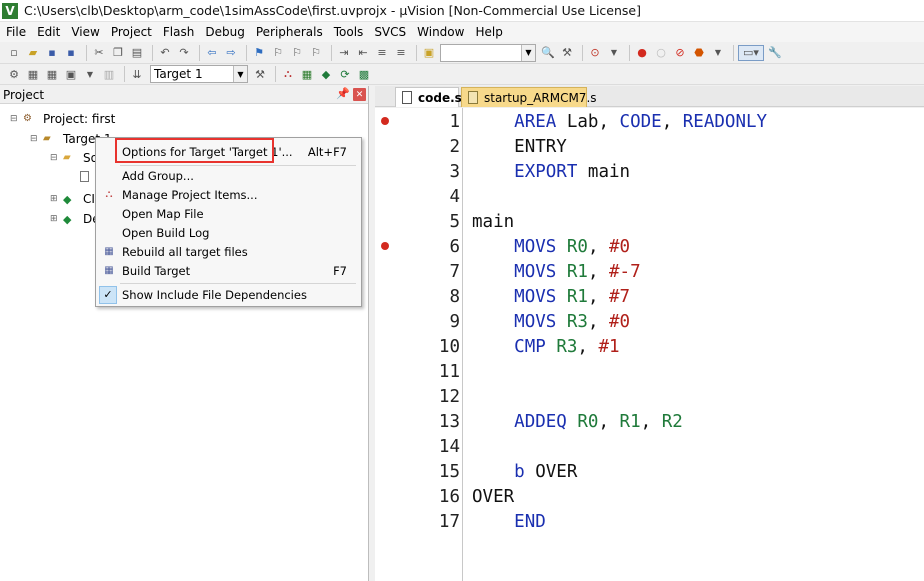  I want to click on code-line: OVER, so click(493, 496).